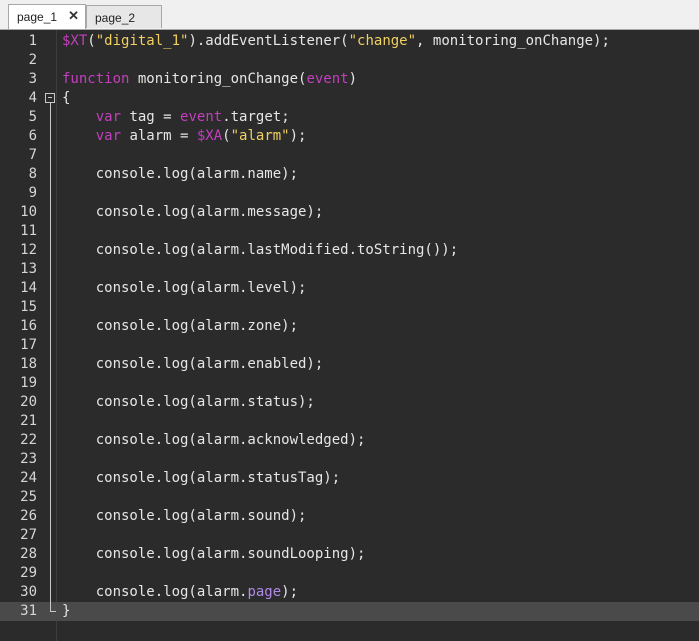 This screenshot has height=641, width=699. I want to click on code-text: console.log(alarm.message);, so click(193, 212).